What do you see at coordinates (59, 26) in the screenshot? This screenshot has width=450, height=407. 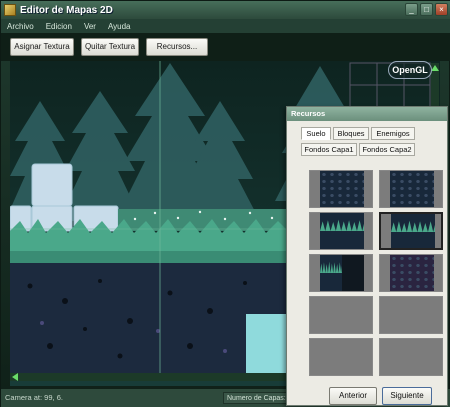 I see `menu-edicion: Edicion` at bounding box center [59, 26].